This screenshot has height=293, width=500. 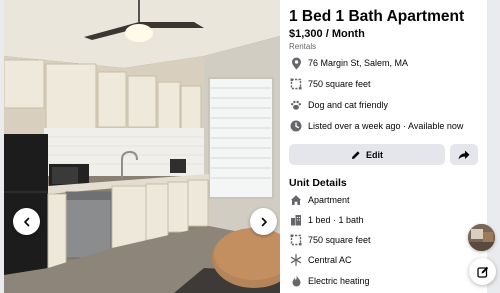 What do you see at coordinates (339, 240) in the screenshot?
I see `unit-text: 750 square feet` at bounding box center [339, 240].